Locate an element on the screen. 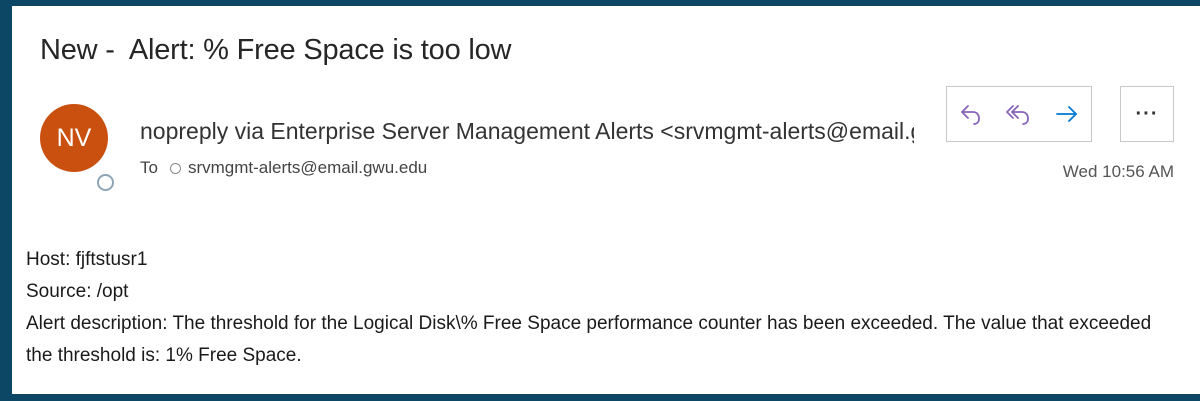 The width and height of the screenshot is (1200, 401). reply-button is located at coordinates (971, 114).